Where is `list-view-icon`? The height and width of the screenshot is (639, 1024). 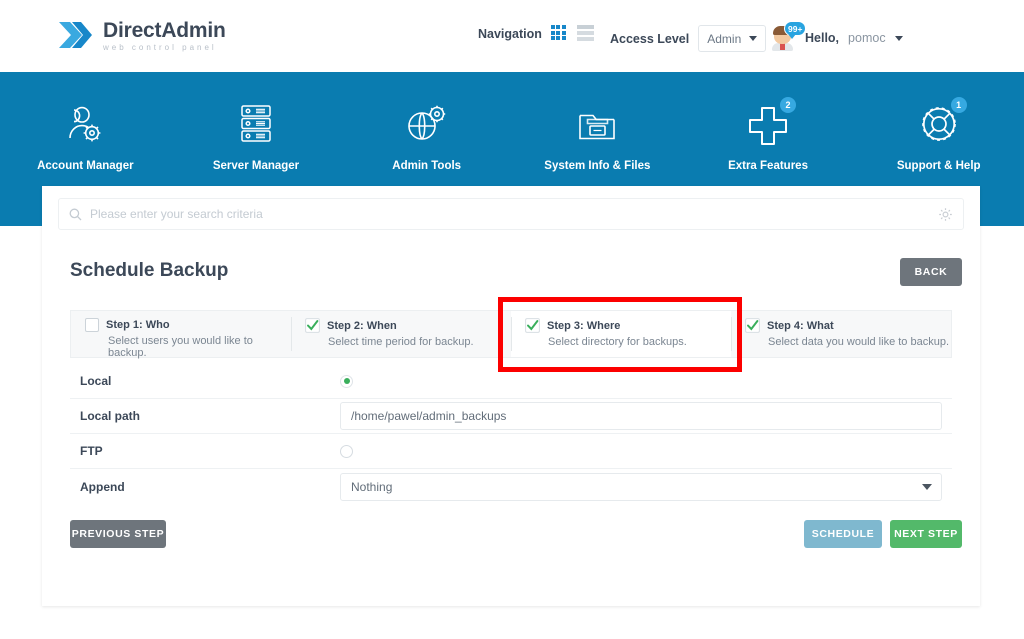 list-view-icon is located at coordinates (585, 33).